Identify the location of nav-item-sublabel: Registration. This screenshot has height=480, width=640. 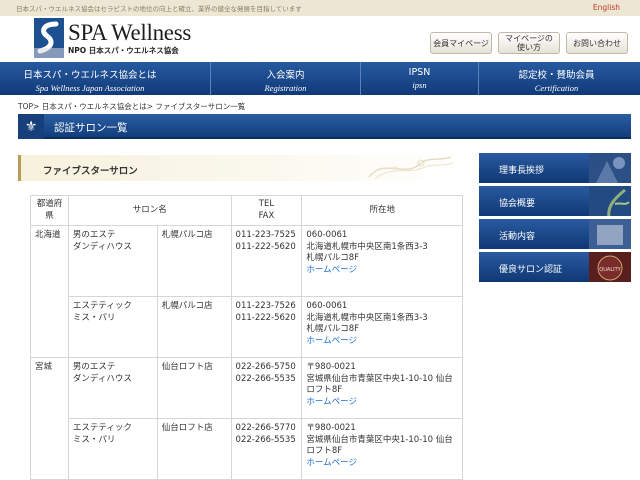
(285, 88).